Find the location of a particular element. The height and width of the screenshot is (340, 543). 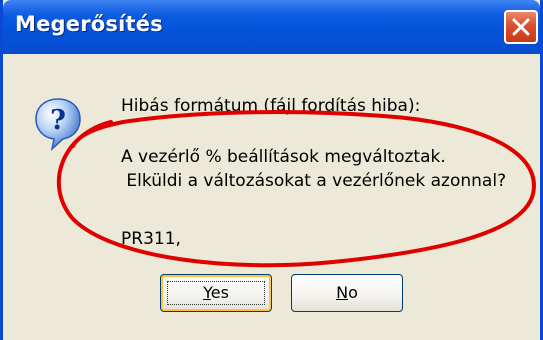

focus-rectangle is located at coordinates (216, 293).